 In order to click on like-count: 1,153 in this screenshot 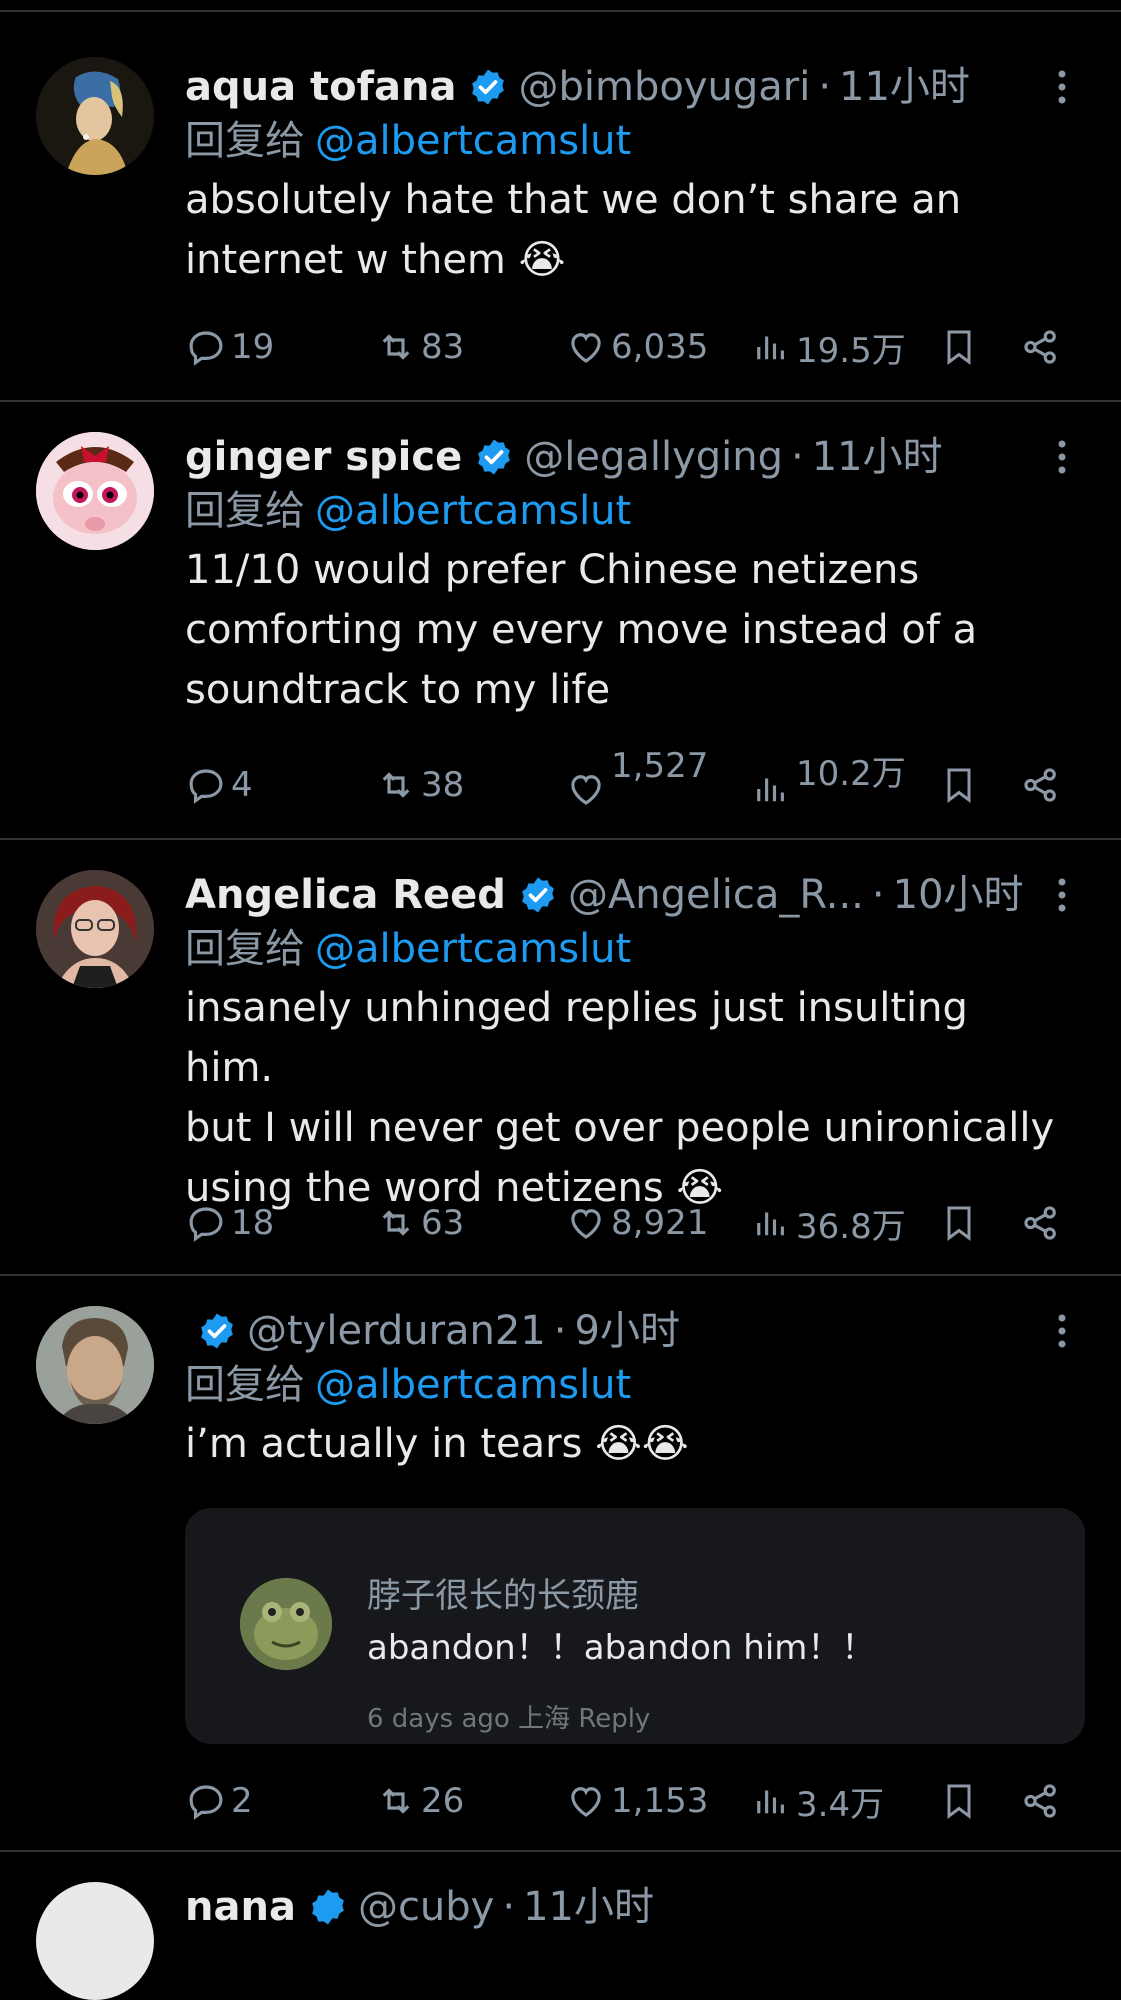, I will do `click(660, 1801)`.